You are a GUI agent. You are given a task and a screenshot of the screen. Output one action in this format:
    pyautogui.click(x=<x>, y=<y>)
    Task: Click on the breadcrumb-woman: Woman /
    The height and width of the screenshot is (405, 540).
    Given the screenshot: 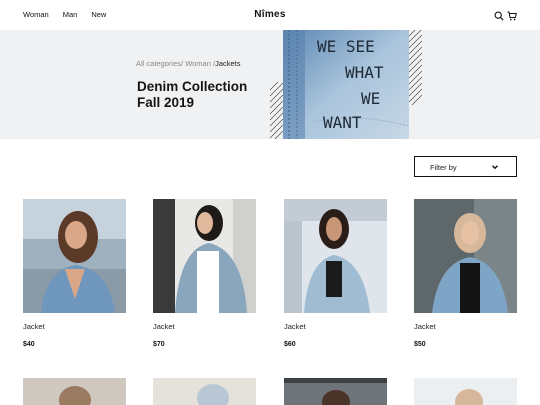 What is the action you would take?
    pyautogui.click(x=199, y=63)
    